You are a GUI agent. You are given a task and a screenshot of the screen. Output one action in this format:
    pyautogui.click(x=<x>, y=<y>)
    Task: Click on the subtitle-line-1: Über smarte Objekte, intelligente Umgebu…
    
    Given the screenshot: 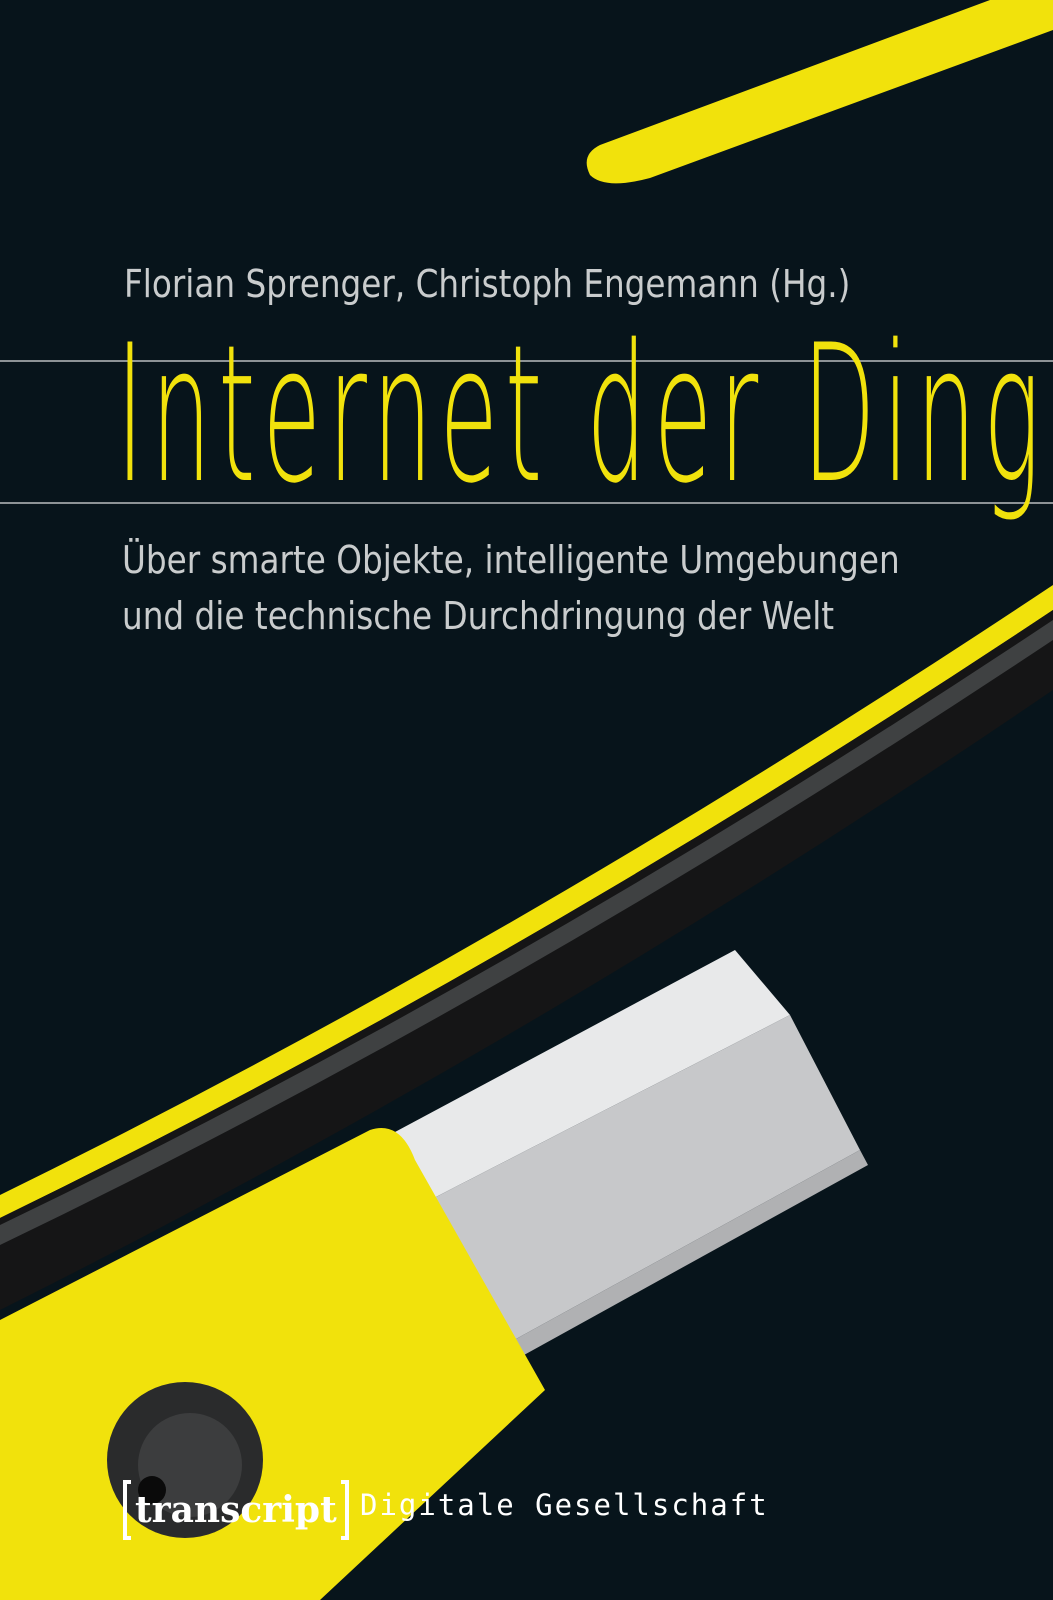 What is the action you would take?
    pyautogui.click(x=511, y=560)
    